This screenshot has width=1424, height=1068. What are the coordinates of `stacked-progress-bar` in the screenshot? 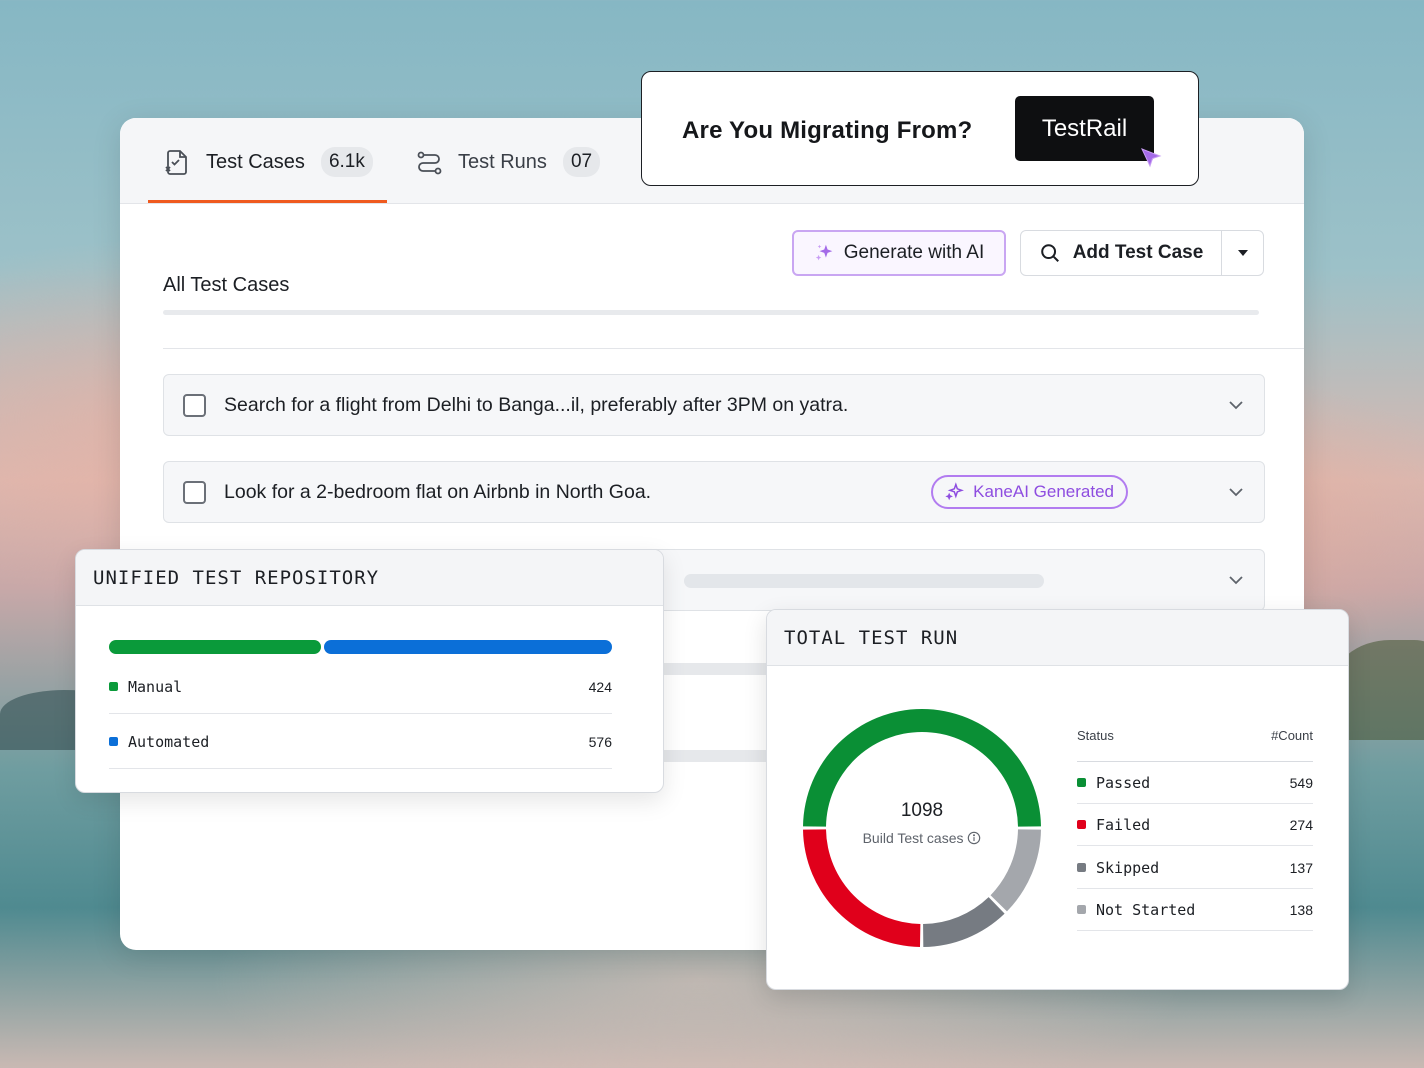 It's located at (360, 647).